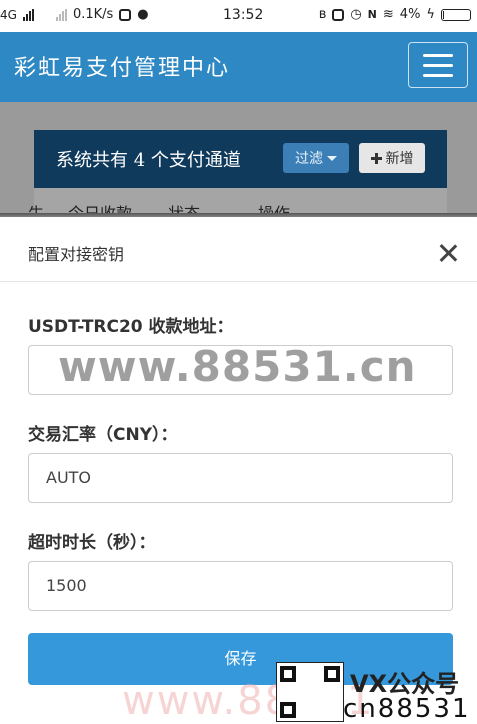  Describe the element at coordinates (410, 14) in the screenshot. I see `battery-percent: 4%` at that location.